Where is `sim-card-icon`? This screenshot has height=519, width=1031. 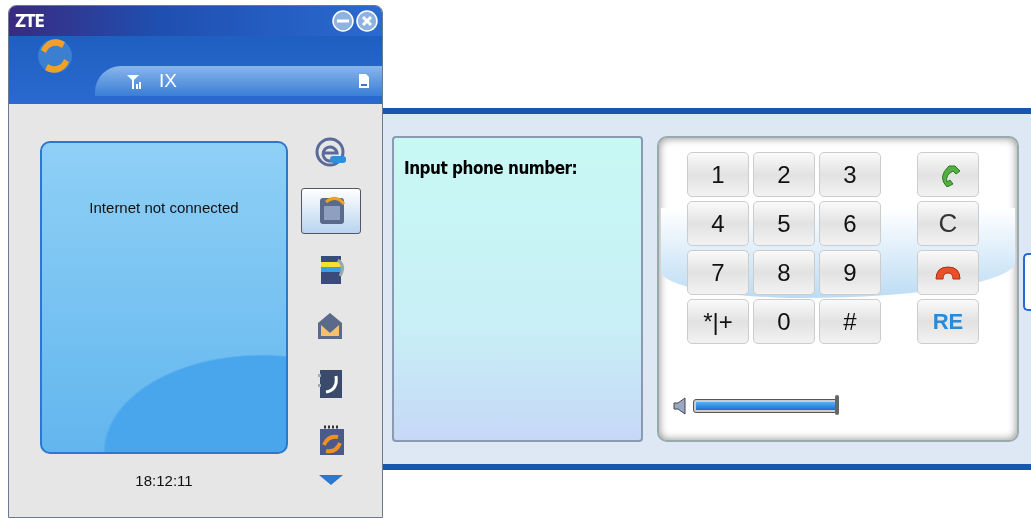 sim-card-icon is located at coordinates (364, 81).